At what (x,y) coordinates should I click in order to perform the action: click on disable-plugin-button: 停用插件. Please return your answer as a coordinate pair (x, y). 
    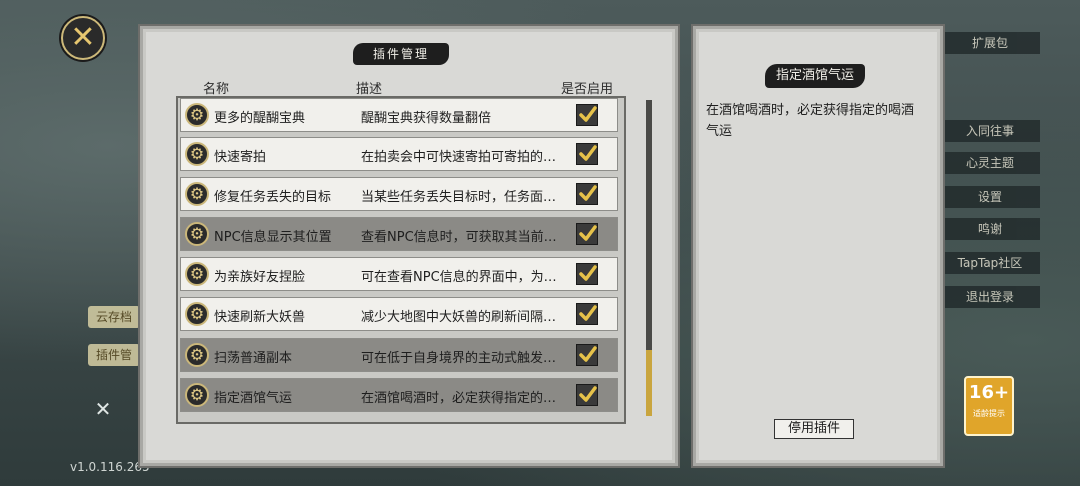
    Looking at the image, I should click on (814, 429).